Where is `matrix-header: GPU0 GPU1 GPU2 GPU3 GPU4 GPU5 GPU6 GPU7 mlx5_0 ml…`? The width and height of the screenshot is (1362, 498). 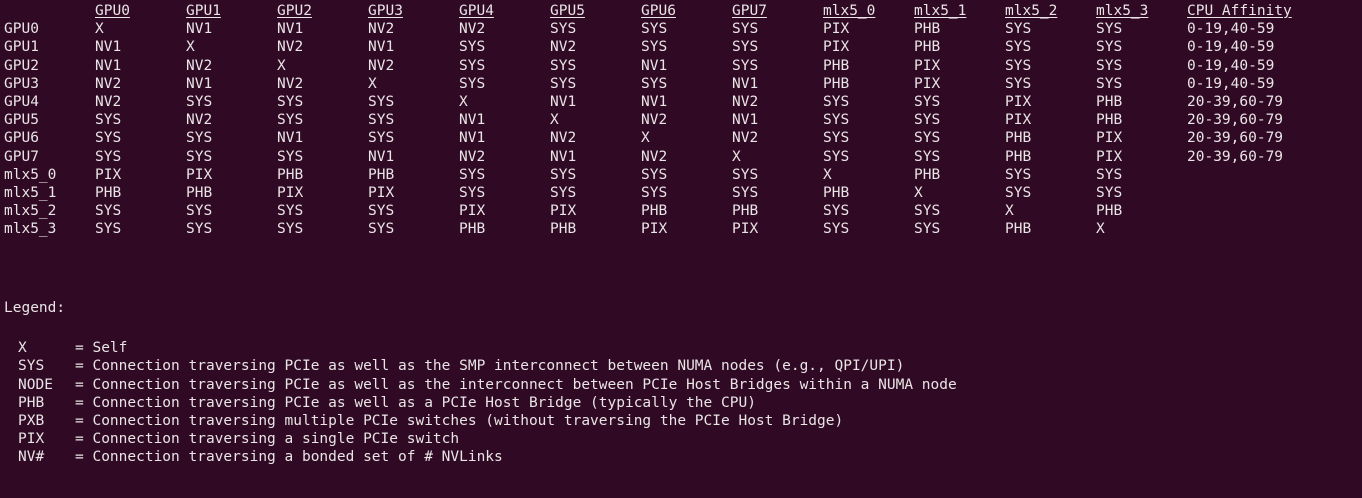
matrix-header: GPU0 GPU1 GPU2 GPU3 GPU4 GPU5 GPU6 GPU7 mlx5_0 ml… is located at coordinates (665, 11).